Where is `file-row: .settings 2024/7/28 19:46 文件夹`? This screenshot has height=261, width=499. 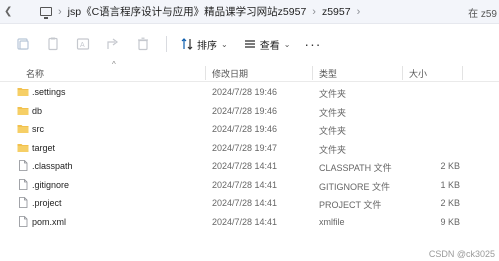 file-row: .settings 2024/7/28 19:46 文件夹 is located at coordinates (249, 92).